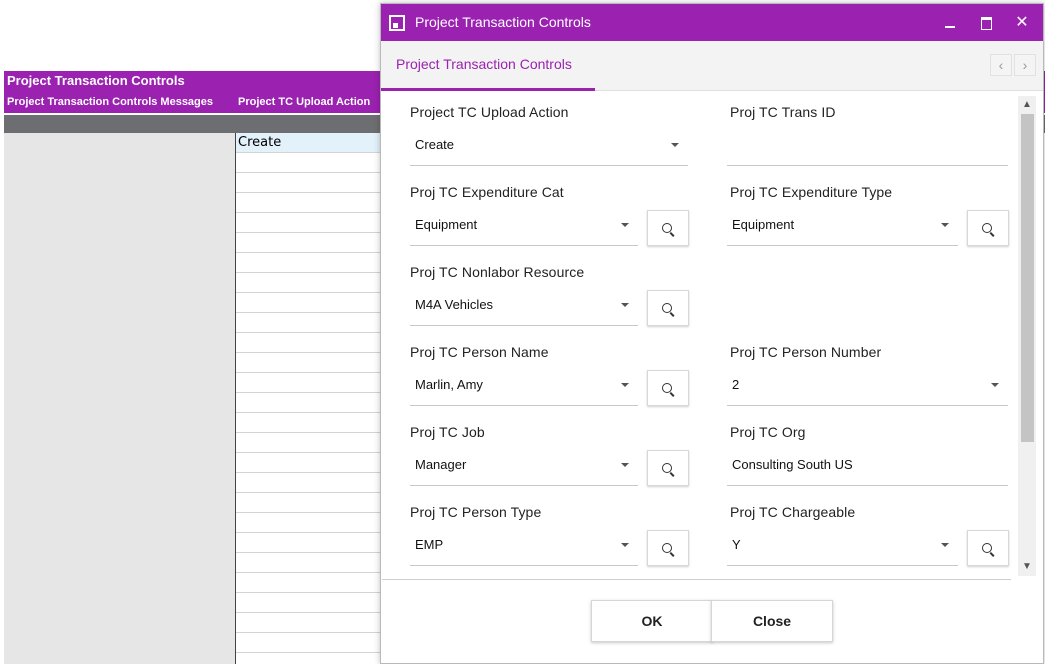 The height and width of the screenshot is (664, 1045). Describe the element at coordinates (447, 432) in the screenshot. I see `job-label: Proj TC Job` at that location.